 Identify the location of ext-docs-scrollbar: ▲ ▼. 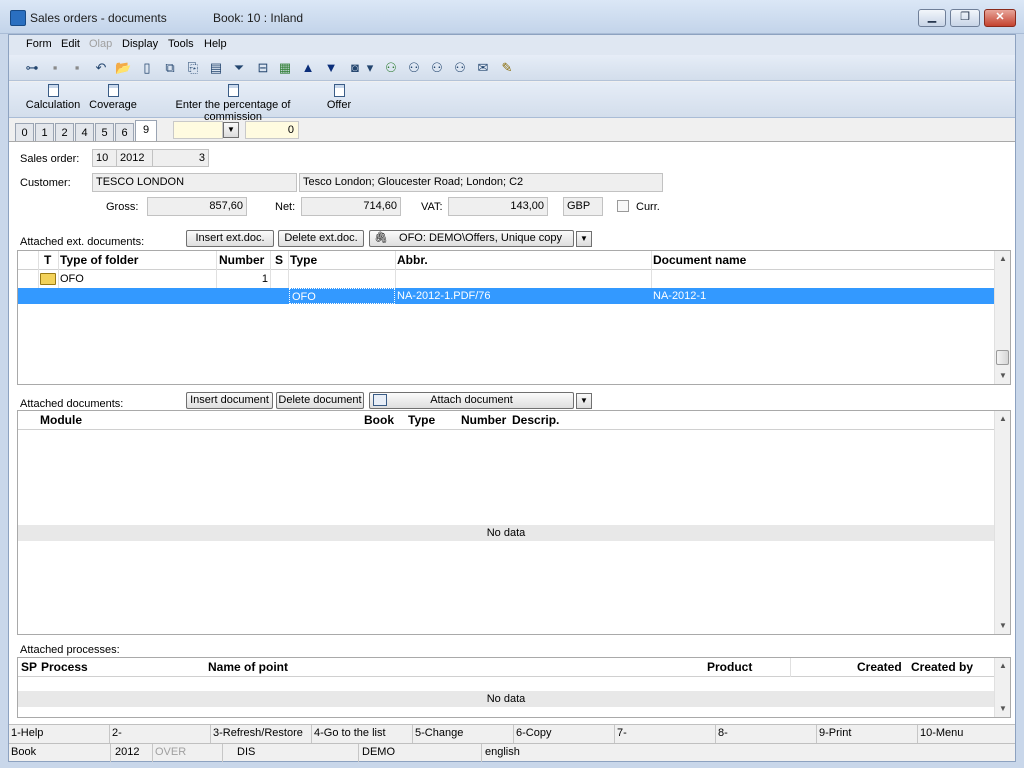
(1002, 317).